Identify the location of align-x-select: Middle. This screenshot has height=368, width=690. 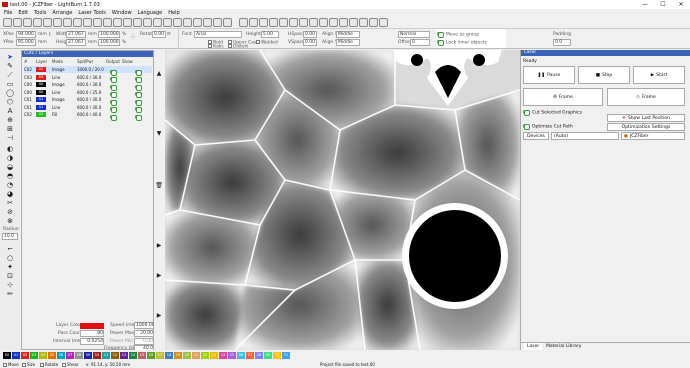
(348, 34).